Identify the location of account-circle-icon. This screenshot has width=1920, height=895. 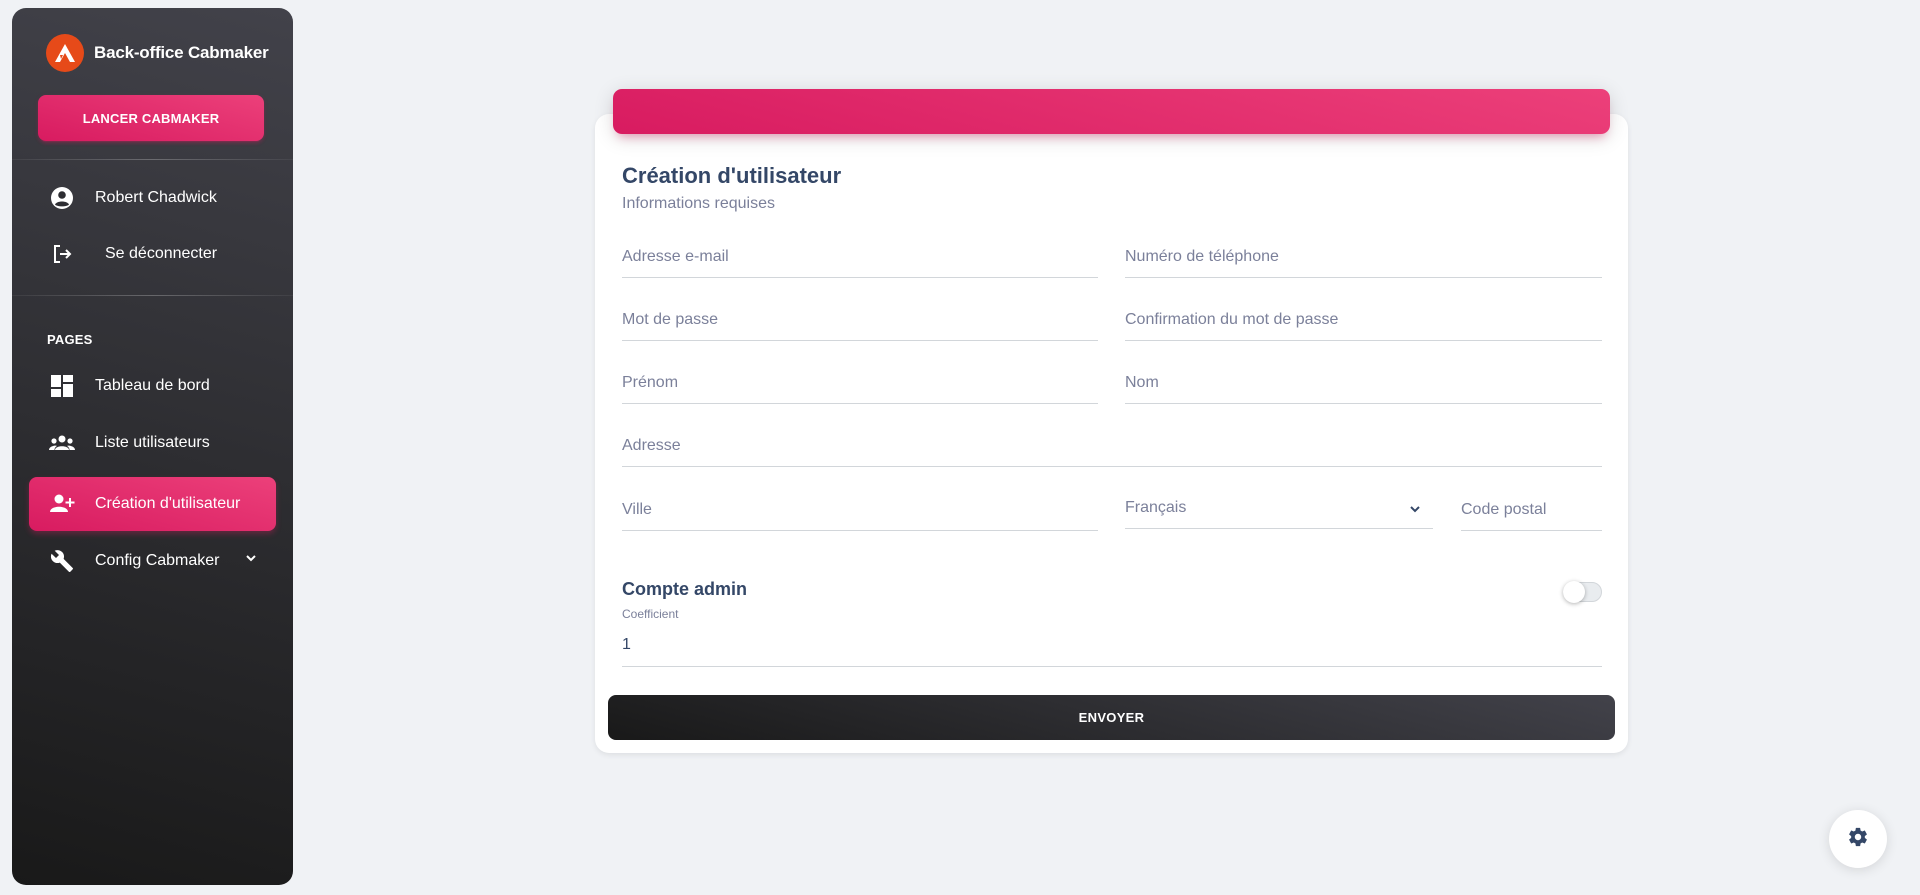
(62, 198).